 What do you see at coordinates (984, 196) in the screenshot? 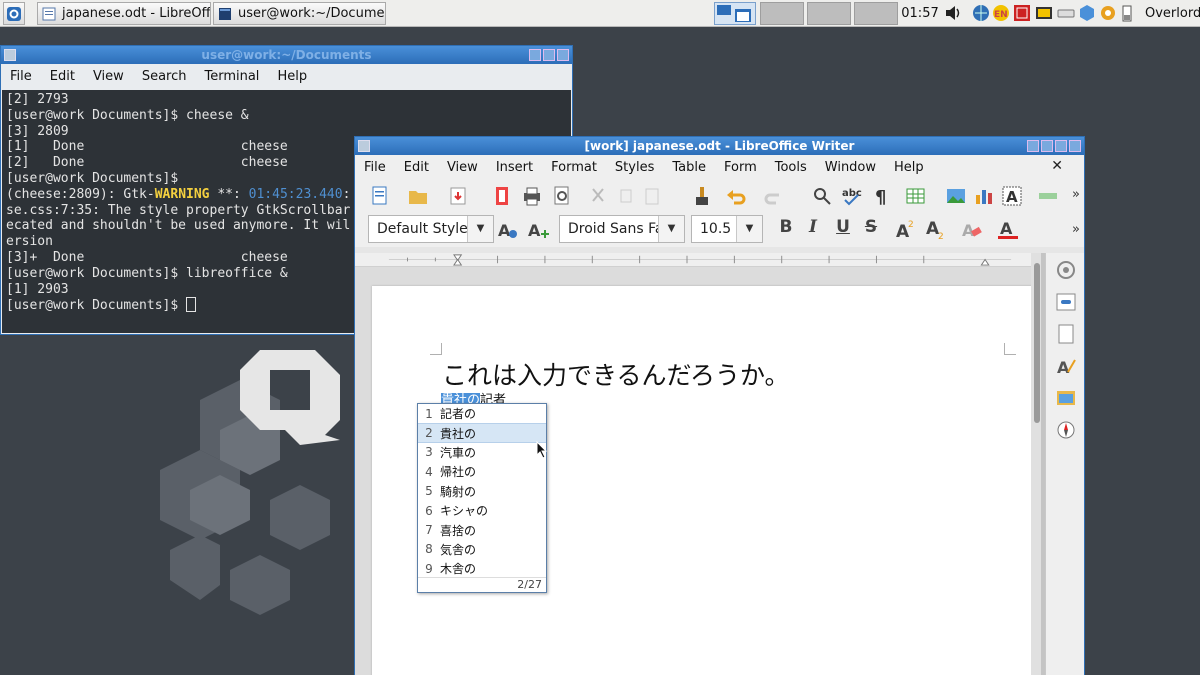
I see `insert-chart-icon` at bounding box center [984, 196].